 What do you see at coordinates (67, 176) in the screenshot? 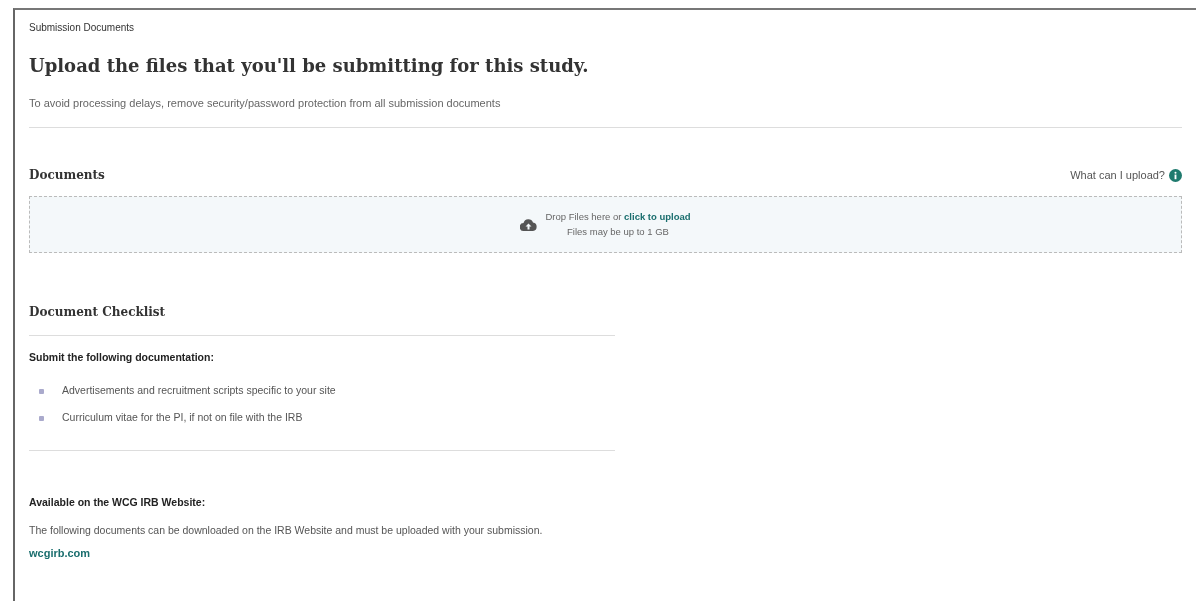
I see `section-title: Documents` at bounding box center [67, 176].